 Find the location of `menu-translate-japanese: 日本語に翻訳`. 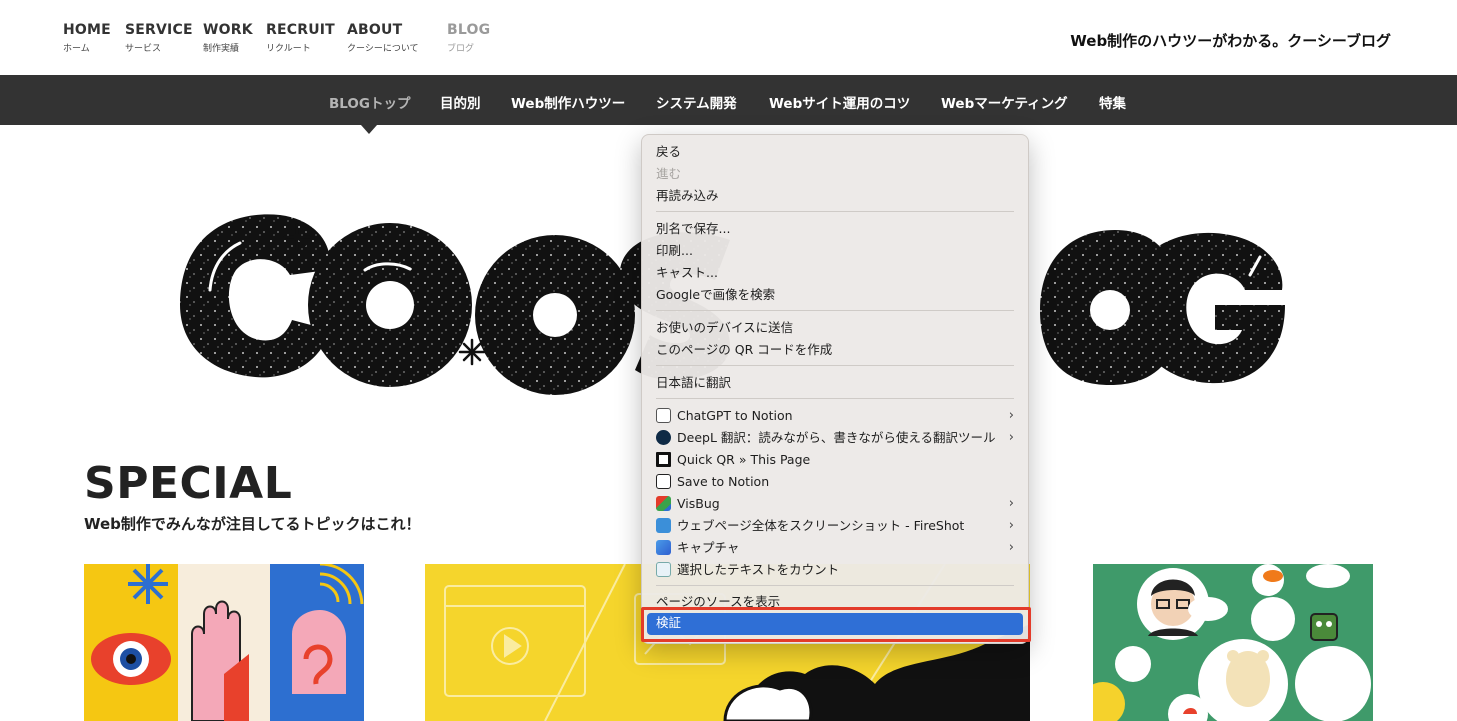

menu-translate-japanese: 日本語に翻訳 is located at coordinates (837, 383).